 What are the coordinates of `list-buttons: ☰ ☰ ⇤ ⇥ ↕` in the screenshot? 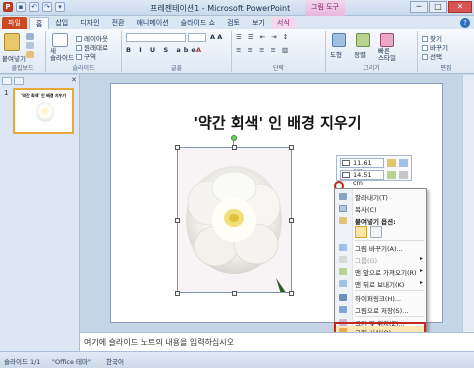 It's located at (263, 37).